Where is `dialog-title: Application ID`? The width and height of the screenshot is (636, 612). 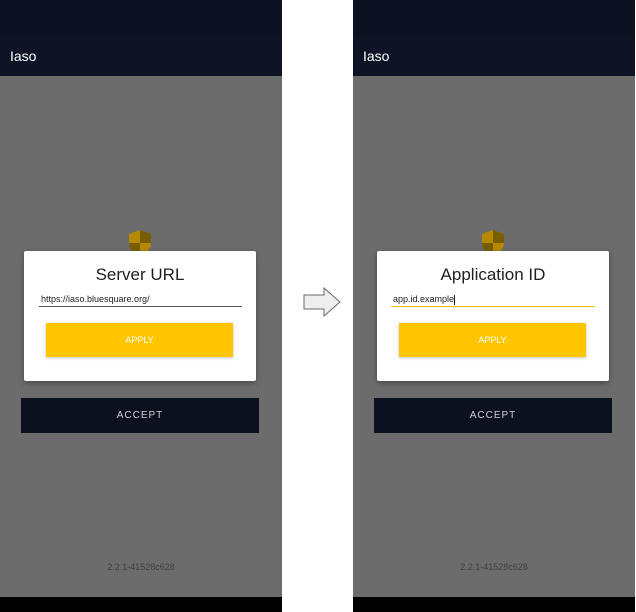 dialog-title: Application ID is located at coordinates (493, 274).